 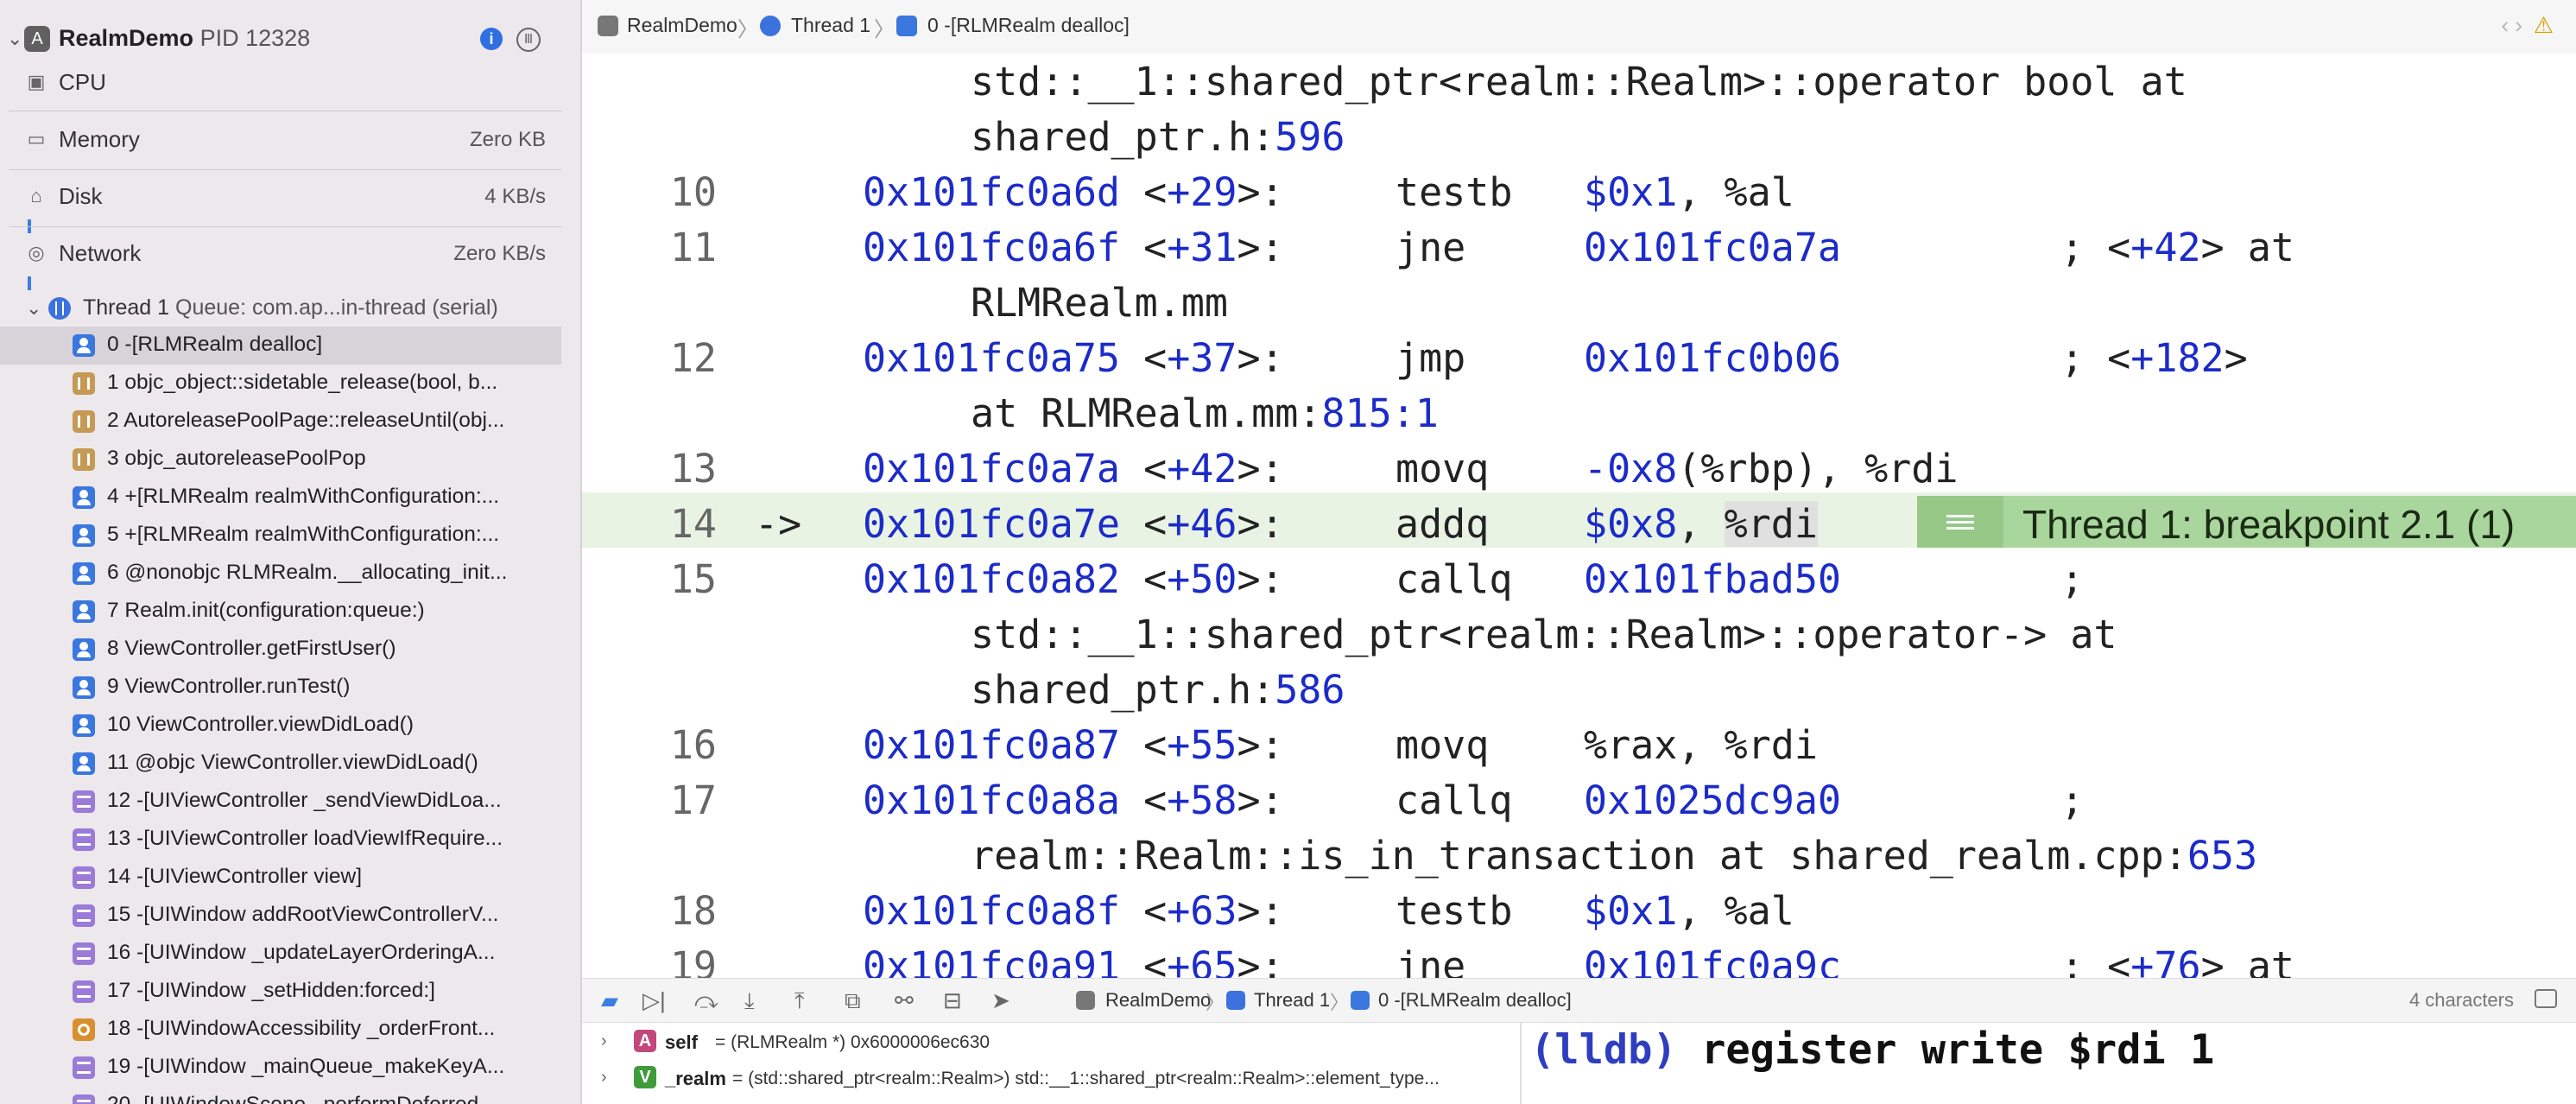 What do you see at coordinates (1000, 1000) in the screenshot?
I see `simulate-location-icon: ➤` at bounding box center [1000, 1000].